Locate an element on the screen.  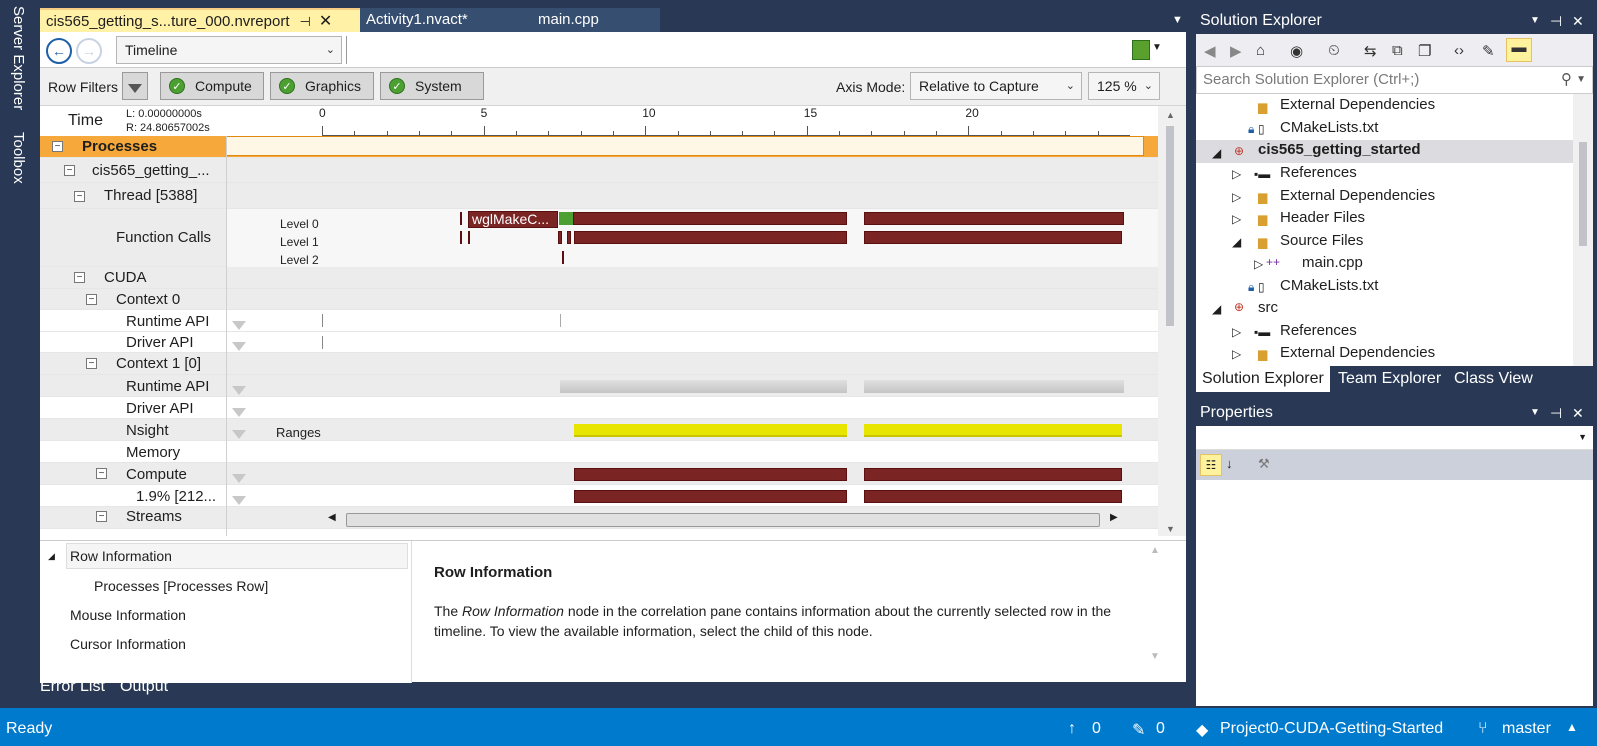
graphics-filter-button: ✓ Graphics is located at coordinates (322, 86).